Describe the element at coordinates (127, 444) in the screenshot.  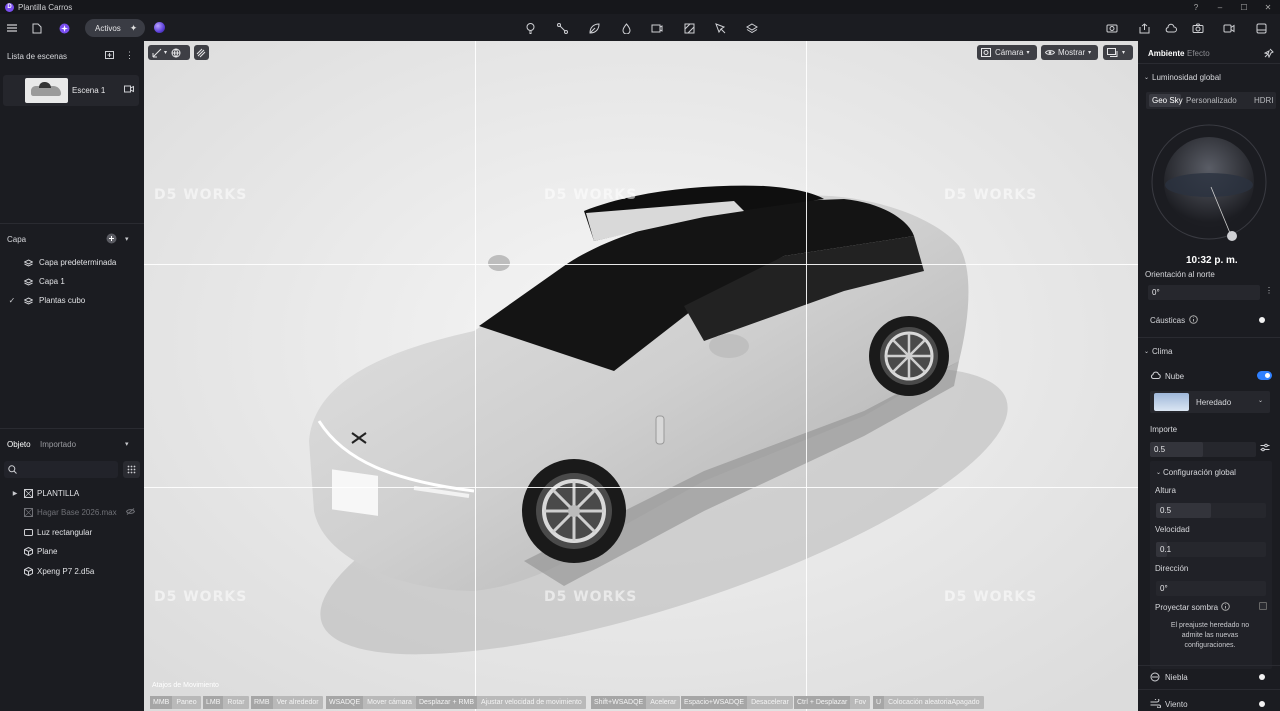
I see `object-collapse-icon: ▾` at that location.